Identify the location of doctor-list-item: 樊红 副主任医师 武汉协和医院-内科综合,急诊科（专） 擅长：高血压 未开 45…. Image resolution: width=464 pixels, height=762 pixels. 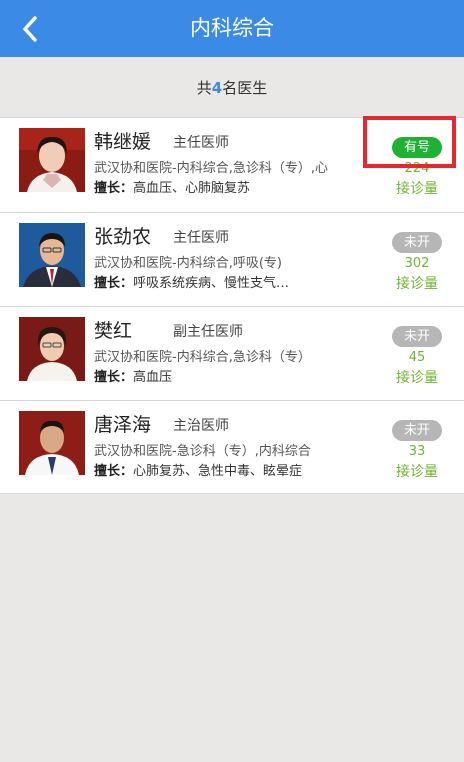
(232, 353).